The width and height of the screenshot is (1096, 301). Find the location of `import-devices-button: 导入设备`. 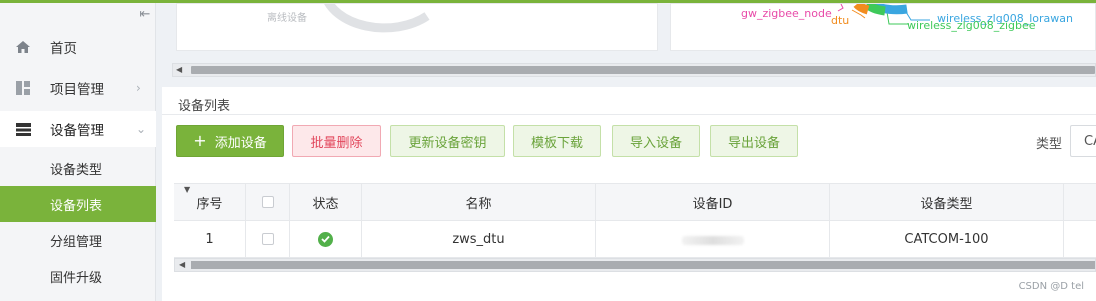

import-devices-button: 导入设备 is located at coordinates (656, 141).